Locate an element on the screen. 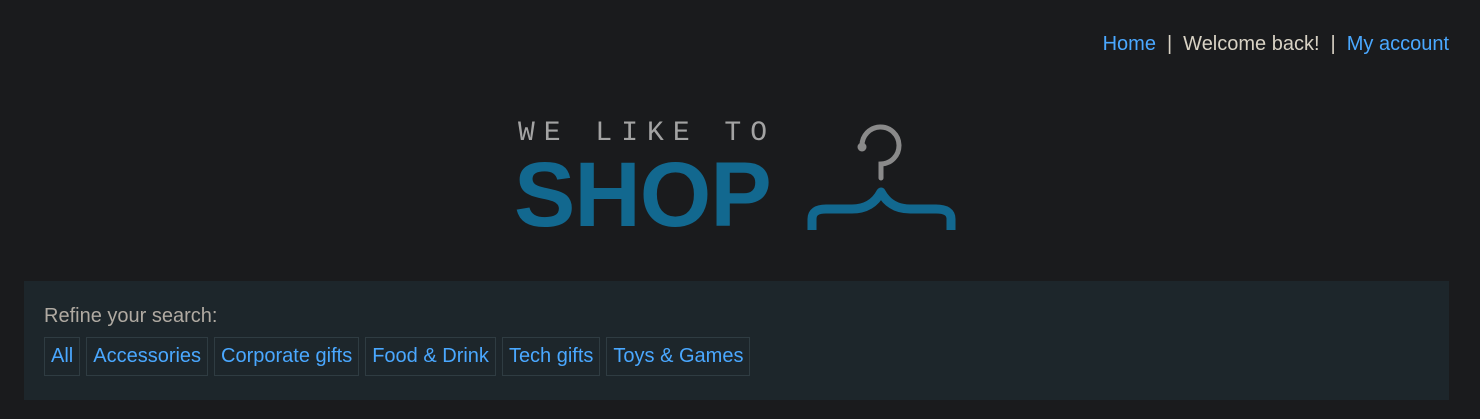  top-nav: Home | Welcome back! | My account is located at coordinates (1276, 44).